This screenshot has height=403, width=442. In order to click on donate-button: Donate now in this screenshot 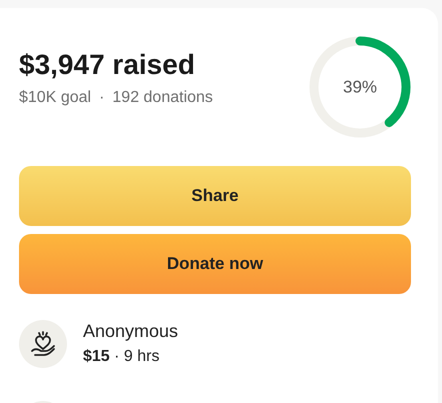, I will do `click(215, 264)`.